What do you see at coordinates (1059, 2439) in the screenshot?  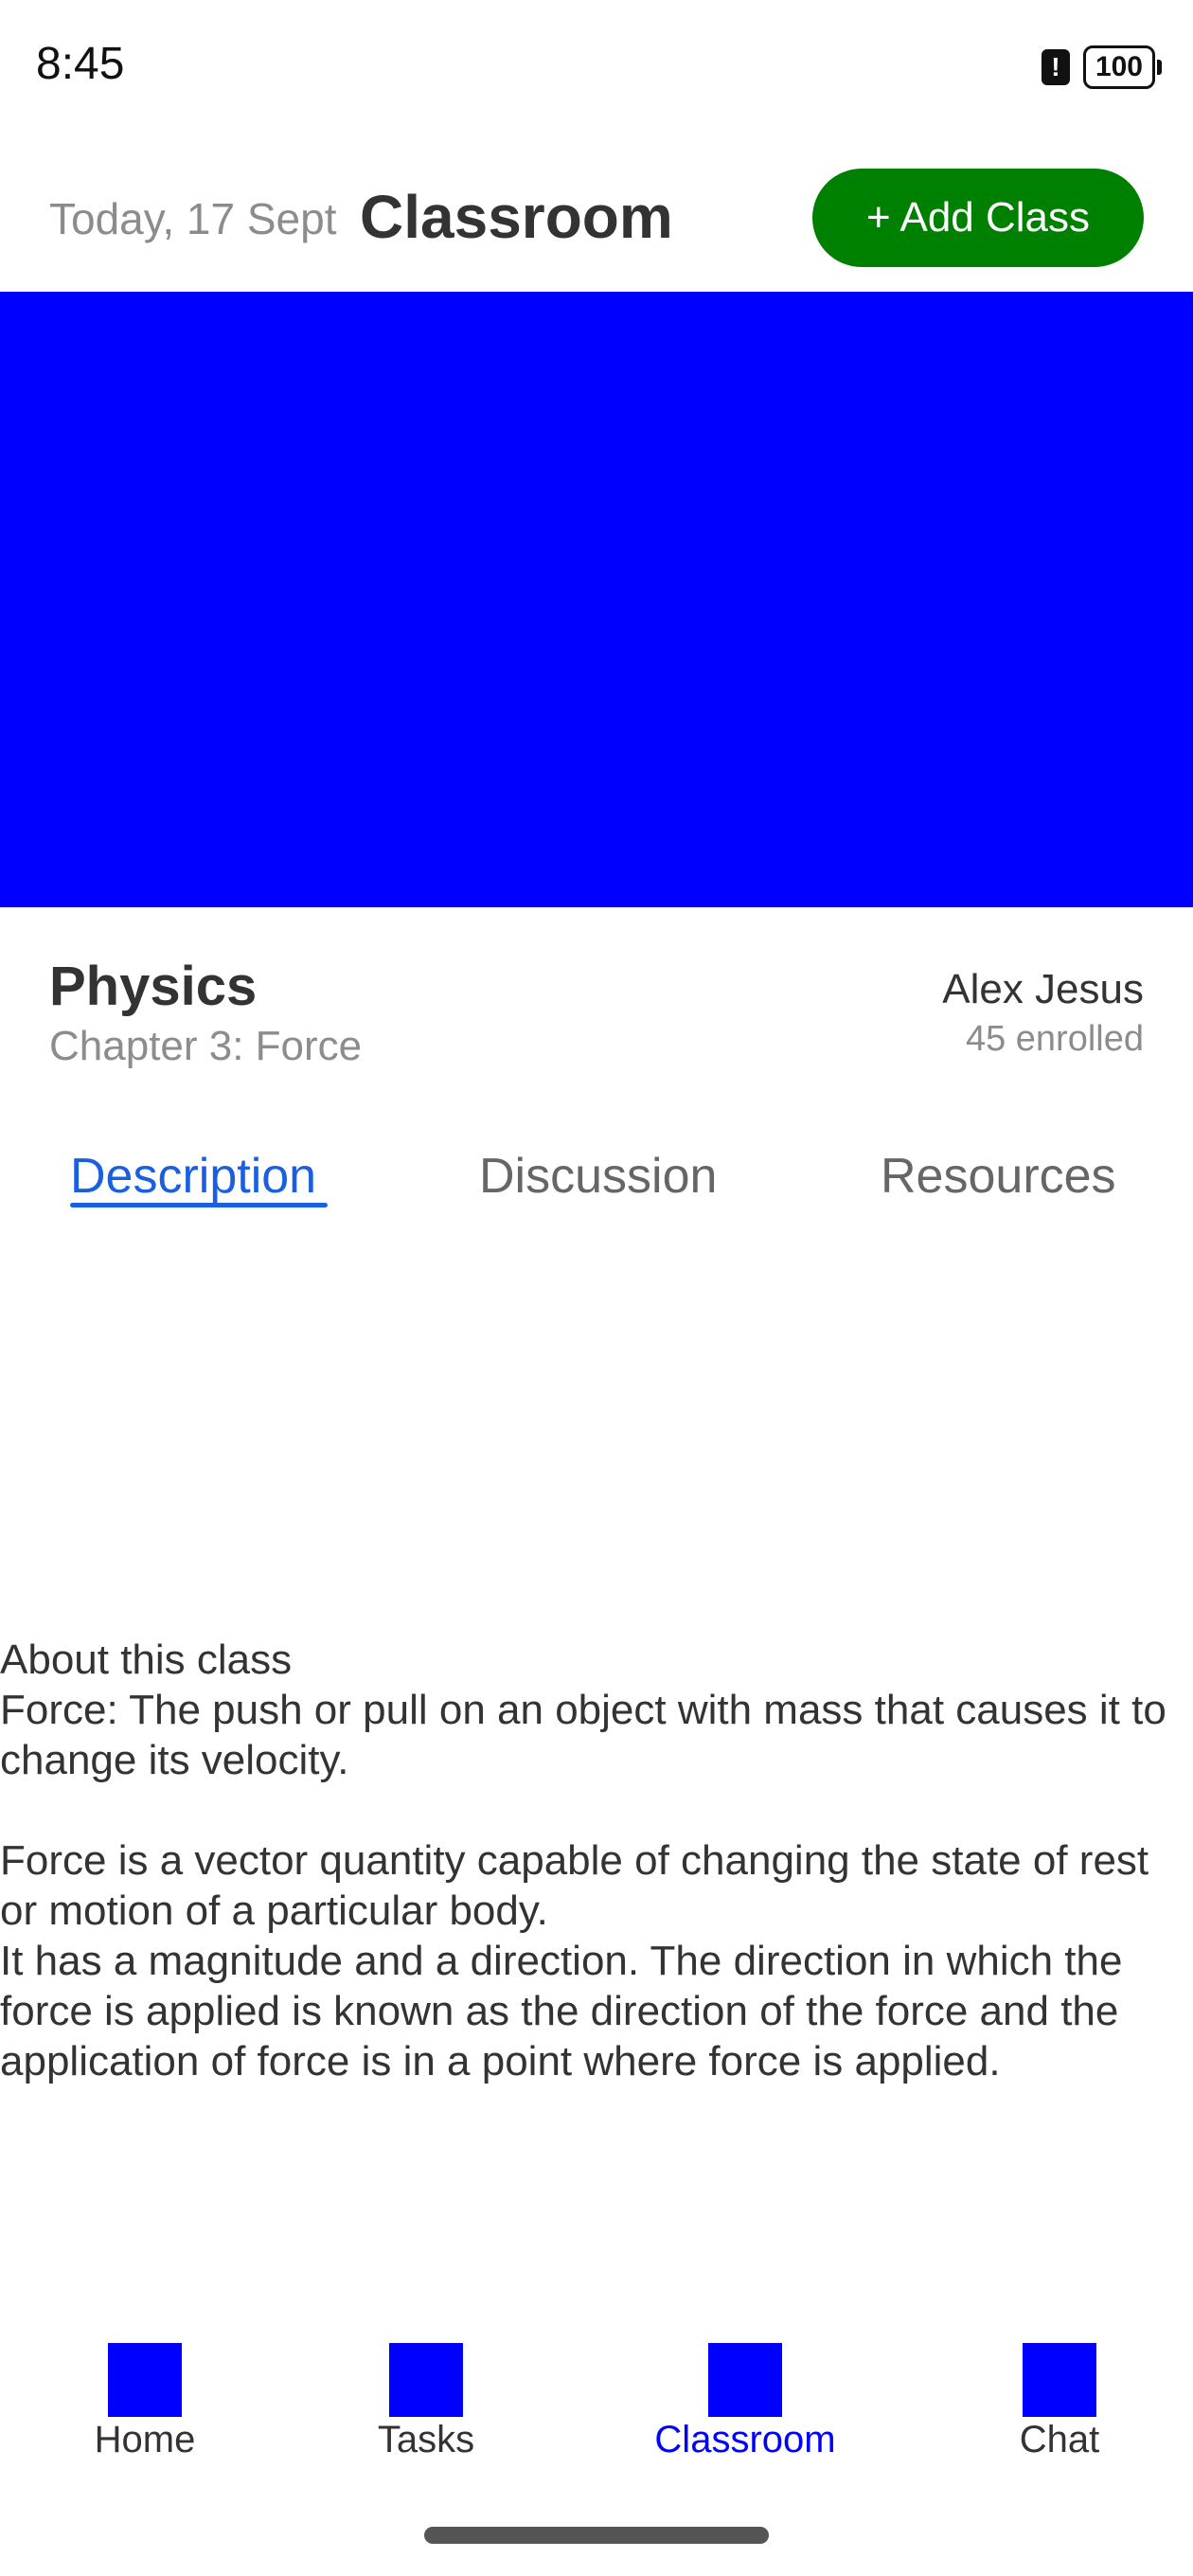 I see `nav-label-chat: Chat` at bounding box center [1059, 2439].